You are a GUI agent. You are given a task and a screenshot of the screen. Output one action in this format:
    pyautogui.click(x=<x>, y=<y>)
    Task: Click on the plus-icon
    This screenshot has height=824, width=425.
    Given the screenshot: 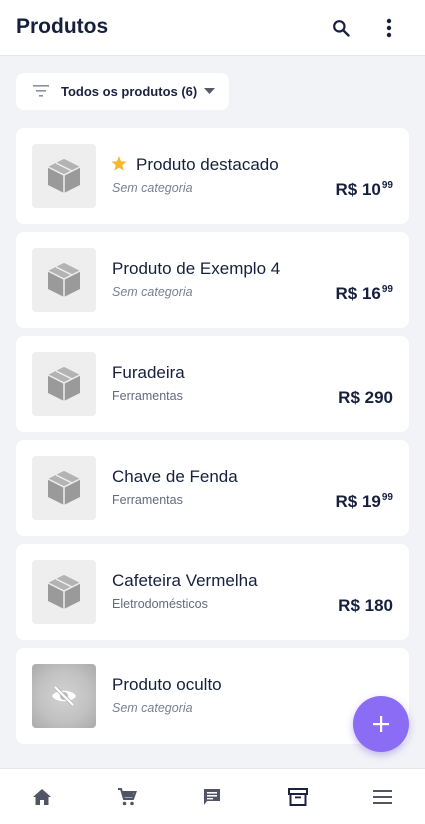 What is the action you would take?
    pyautogui.click(x=381, y=724)
    